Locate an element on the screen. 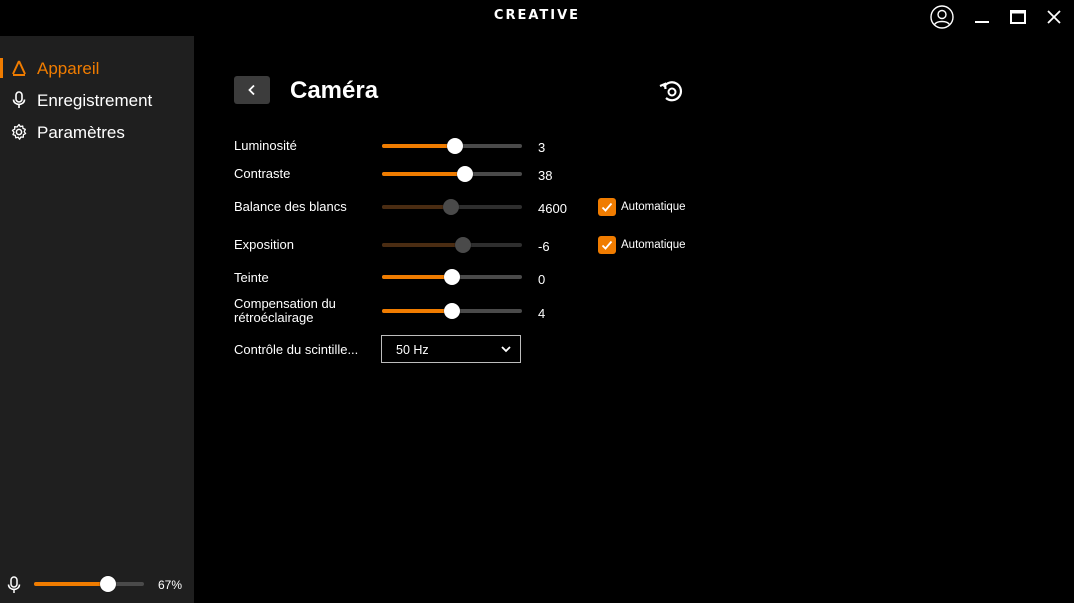 The height and width of the screenshot is (603, 1074). exposure-auto-checkbox is located at coordinates (607, 245).